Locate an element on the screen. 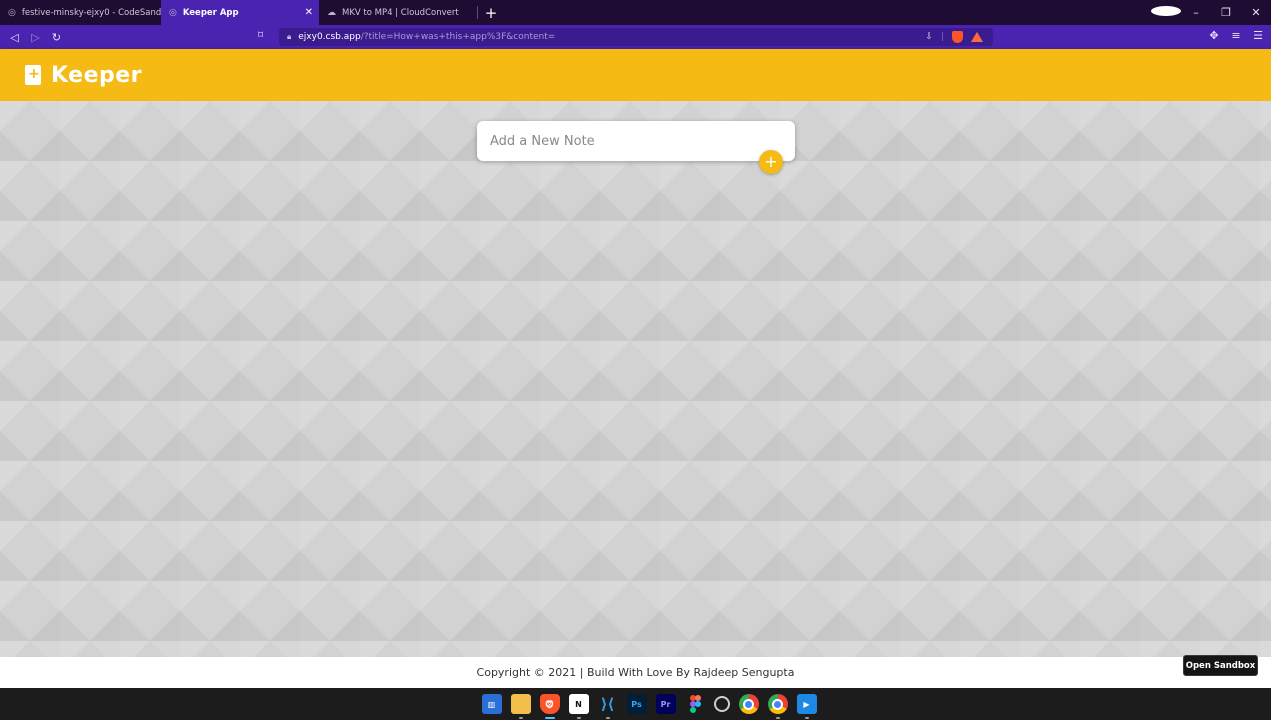 The width and height of the screenshot is (1271, 720). url-host: ejxy0.csb.app is located at coordinates (329, 37).